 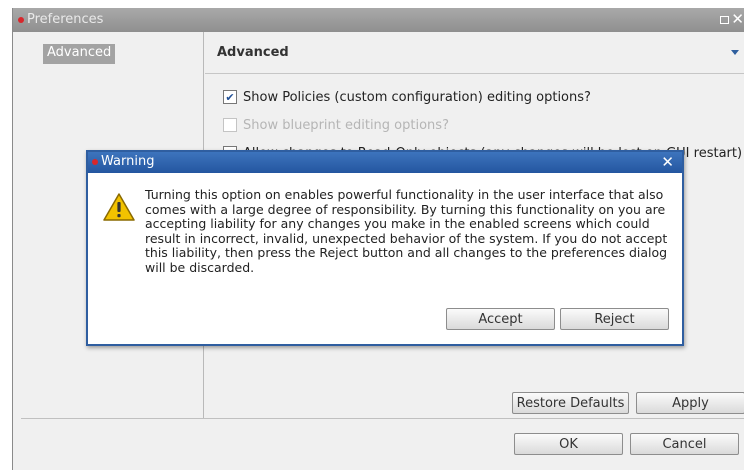 What do you see at coordinates (79, 54) in the screenshot?
I see `sidebar-item-advanced: Advanced` at bounding box center [79, 54].